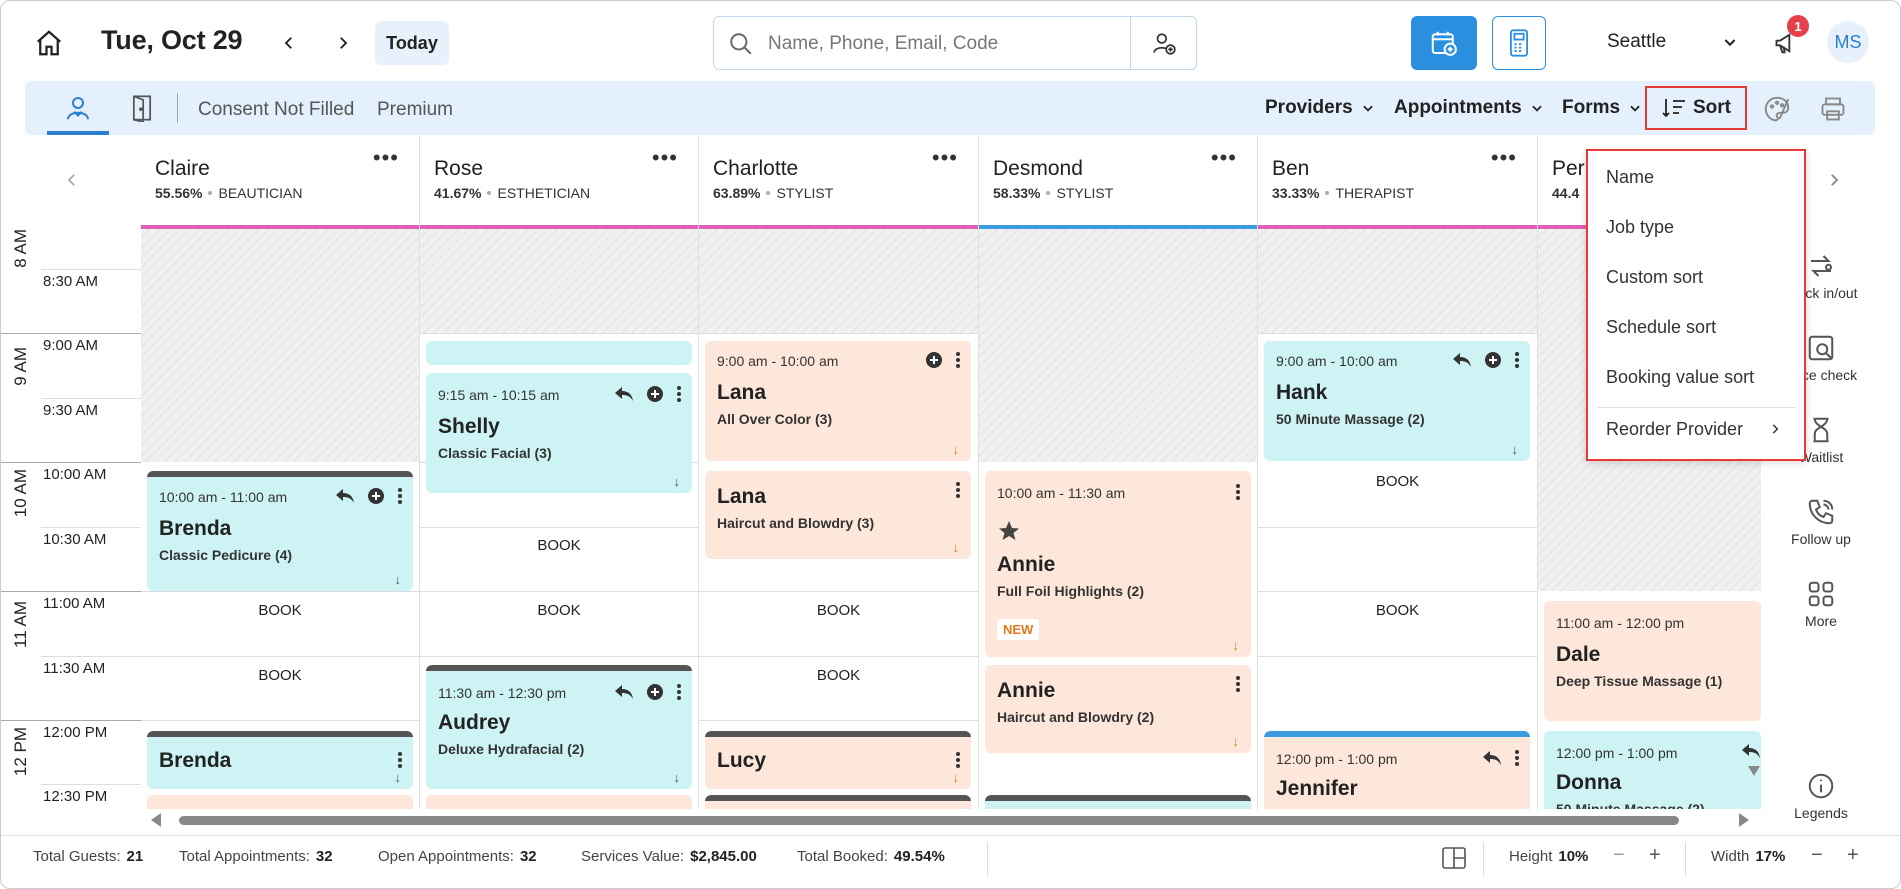  Describe the element at coordinates (1654, 277) in the screenshot. I see `sort-option-custom: Custom sort` at that location.